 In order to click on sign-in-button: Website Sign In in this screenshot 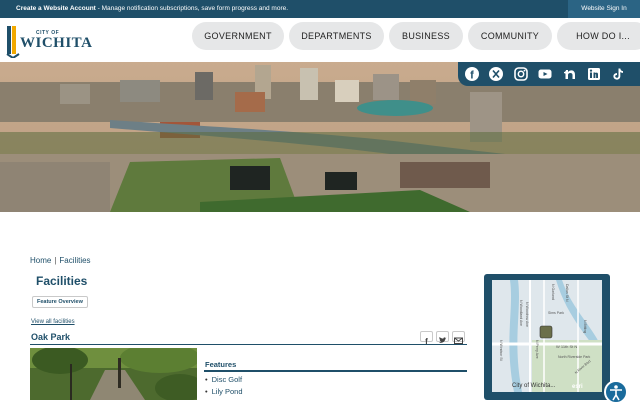, I will do `click(604, 9)`.